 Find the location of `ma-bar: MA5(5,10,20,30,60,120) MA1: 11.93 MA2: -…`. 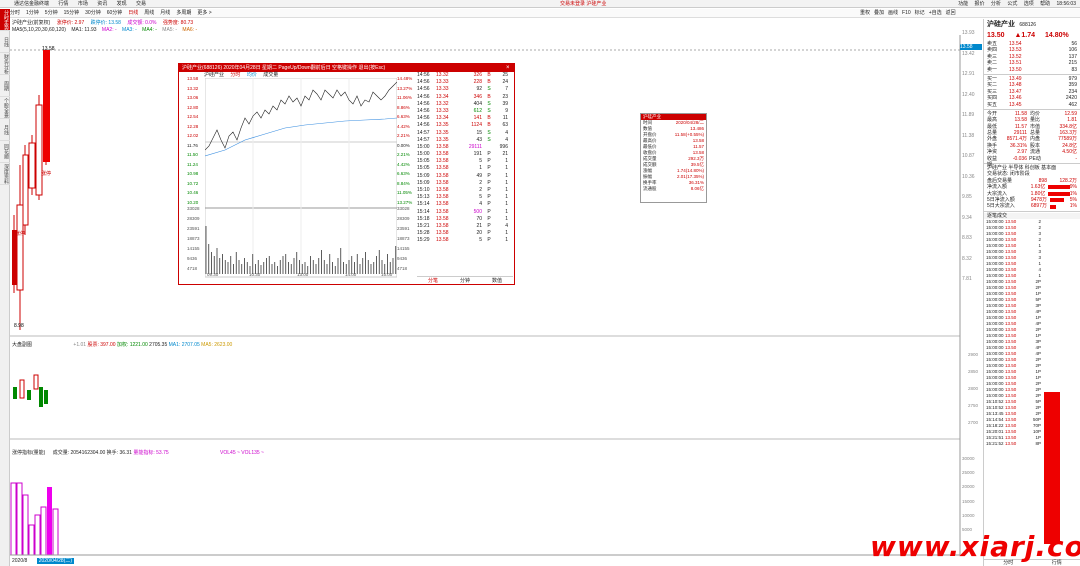

ma-bar: MA5(5,10,20,30,60,120) MA1: 11.93 MA2: -… is located at coordinates (486, 31).